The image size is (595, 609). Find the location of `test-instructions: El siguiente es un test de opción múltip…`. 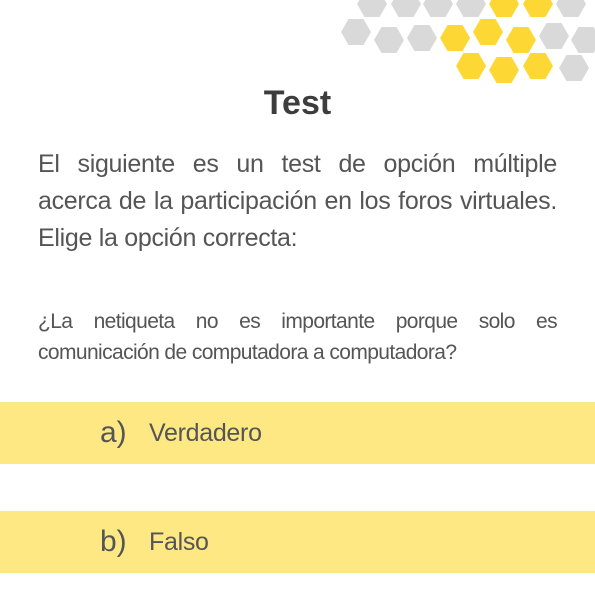

test-instructions: El siguiente es un test de opción múltip… is located at coordinates (297, 201).